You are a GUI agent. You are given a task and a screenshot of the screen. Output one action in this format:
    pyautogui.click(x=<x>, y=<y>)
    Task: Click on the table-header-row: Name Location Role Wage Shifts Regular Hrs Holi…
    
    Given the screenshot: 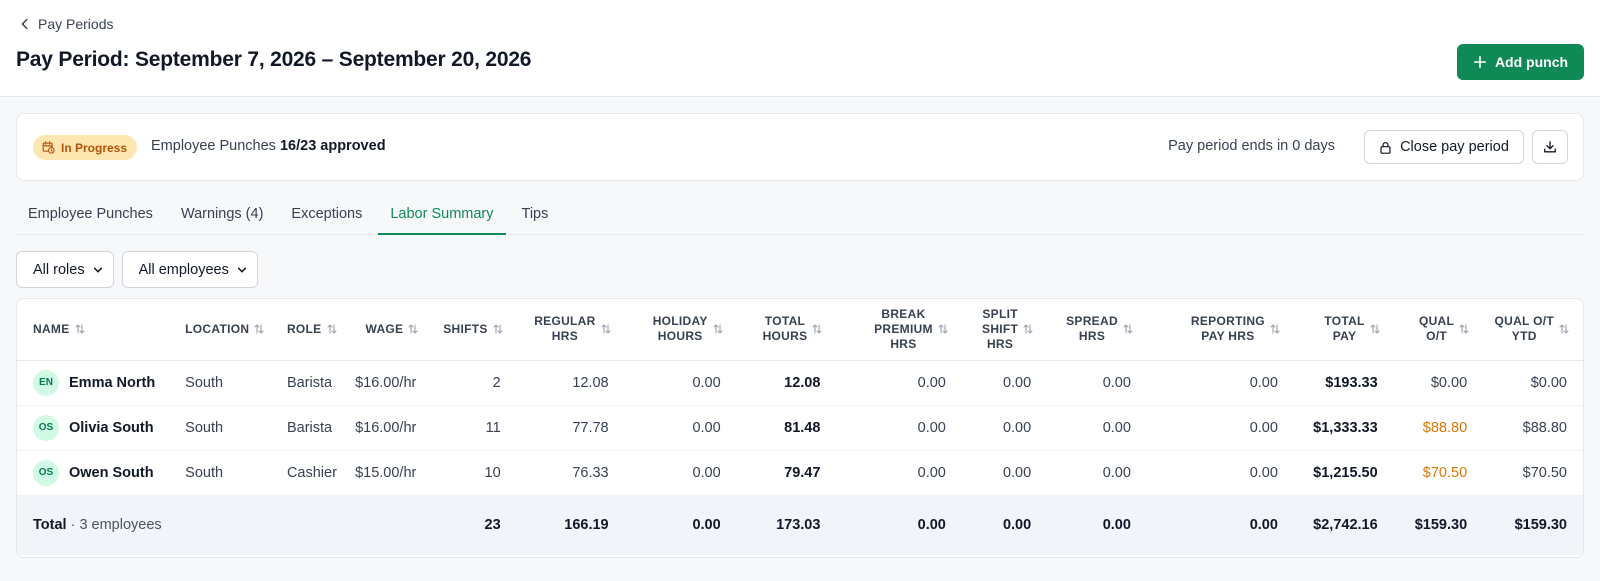 What is the action you would take?
    pyautogui.click(x=800, y=330)
    